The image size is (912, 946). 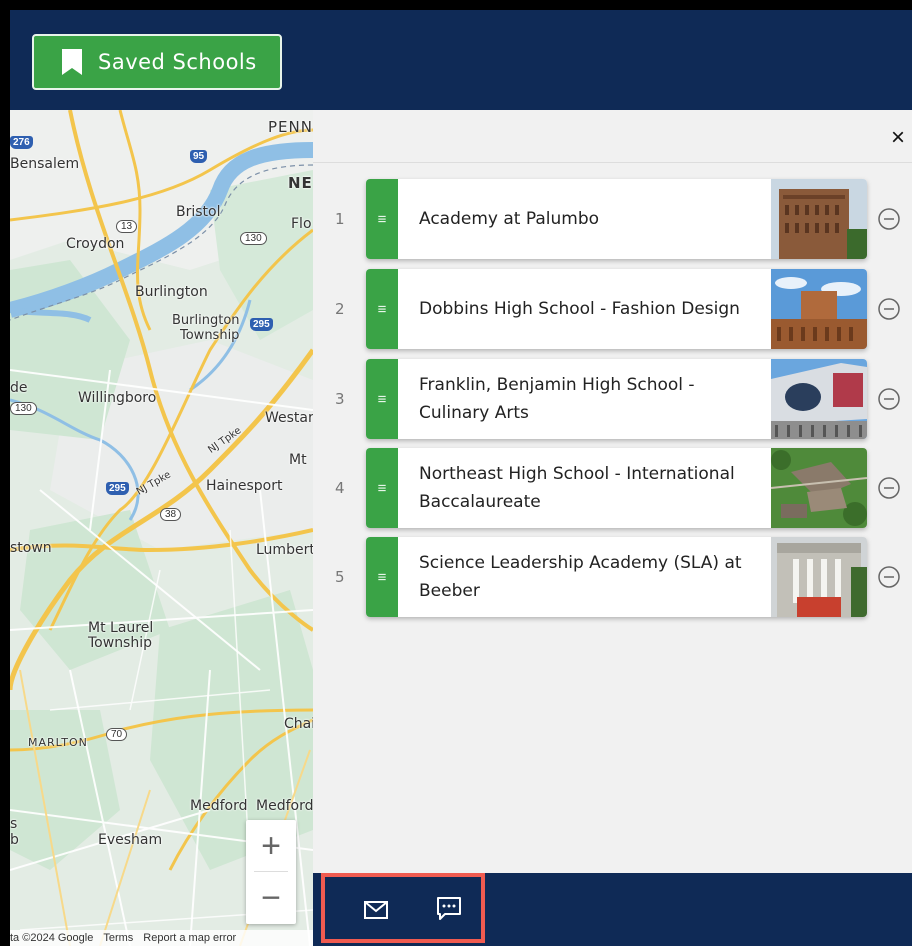 What do you see at coordinates (403, 908) in the screenshot?
I see `share-actions-highlight` at bounding box center [403, 908].